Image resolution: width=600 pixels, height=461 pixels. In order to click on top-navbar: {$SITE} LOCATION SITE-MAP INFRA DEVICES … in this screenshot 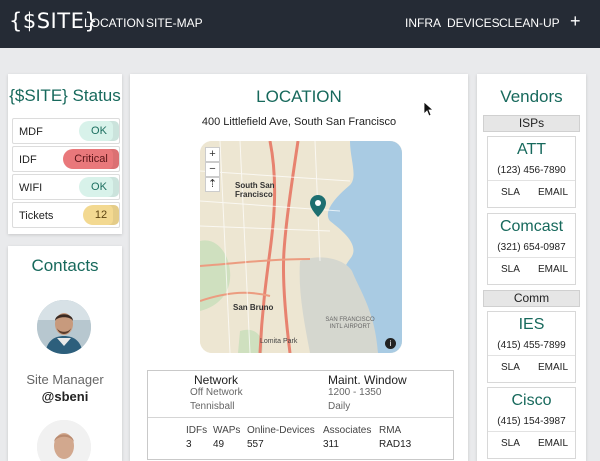, I will do `click(300, 24)`.